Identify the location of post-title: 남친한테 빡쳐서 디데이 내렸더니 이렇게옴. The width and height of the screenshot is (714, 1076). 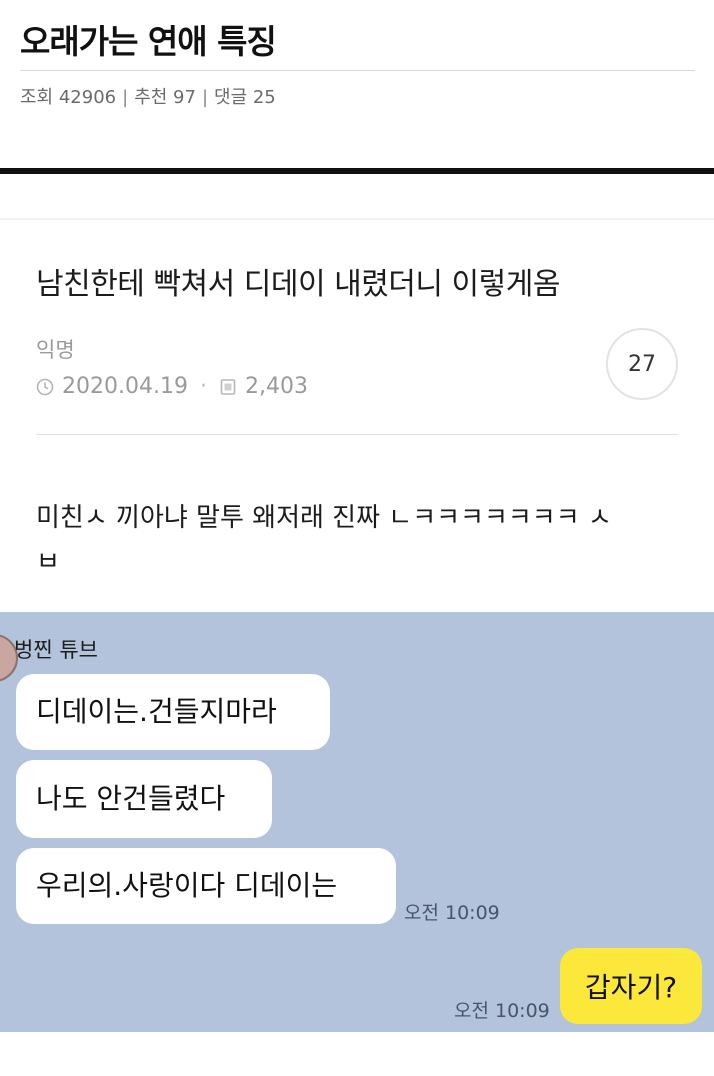
(298, 284).